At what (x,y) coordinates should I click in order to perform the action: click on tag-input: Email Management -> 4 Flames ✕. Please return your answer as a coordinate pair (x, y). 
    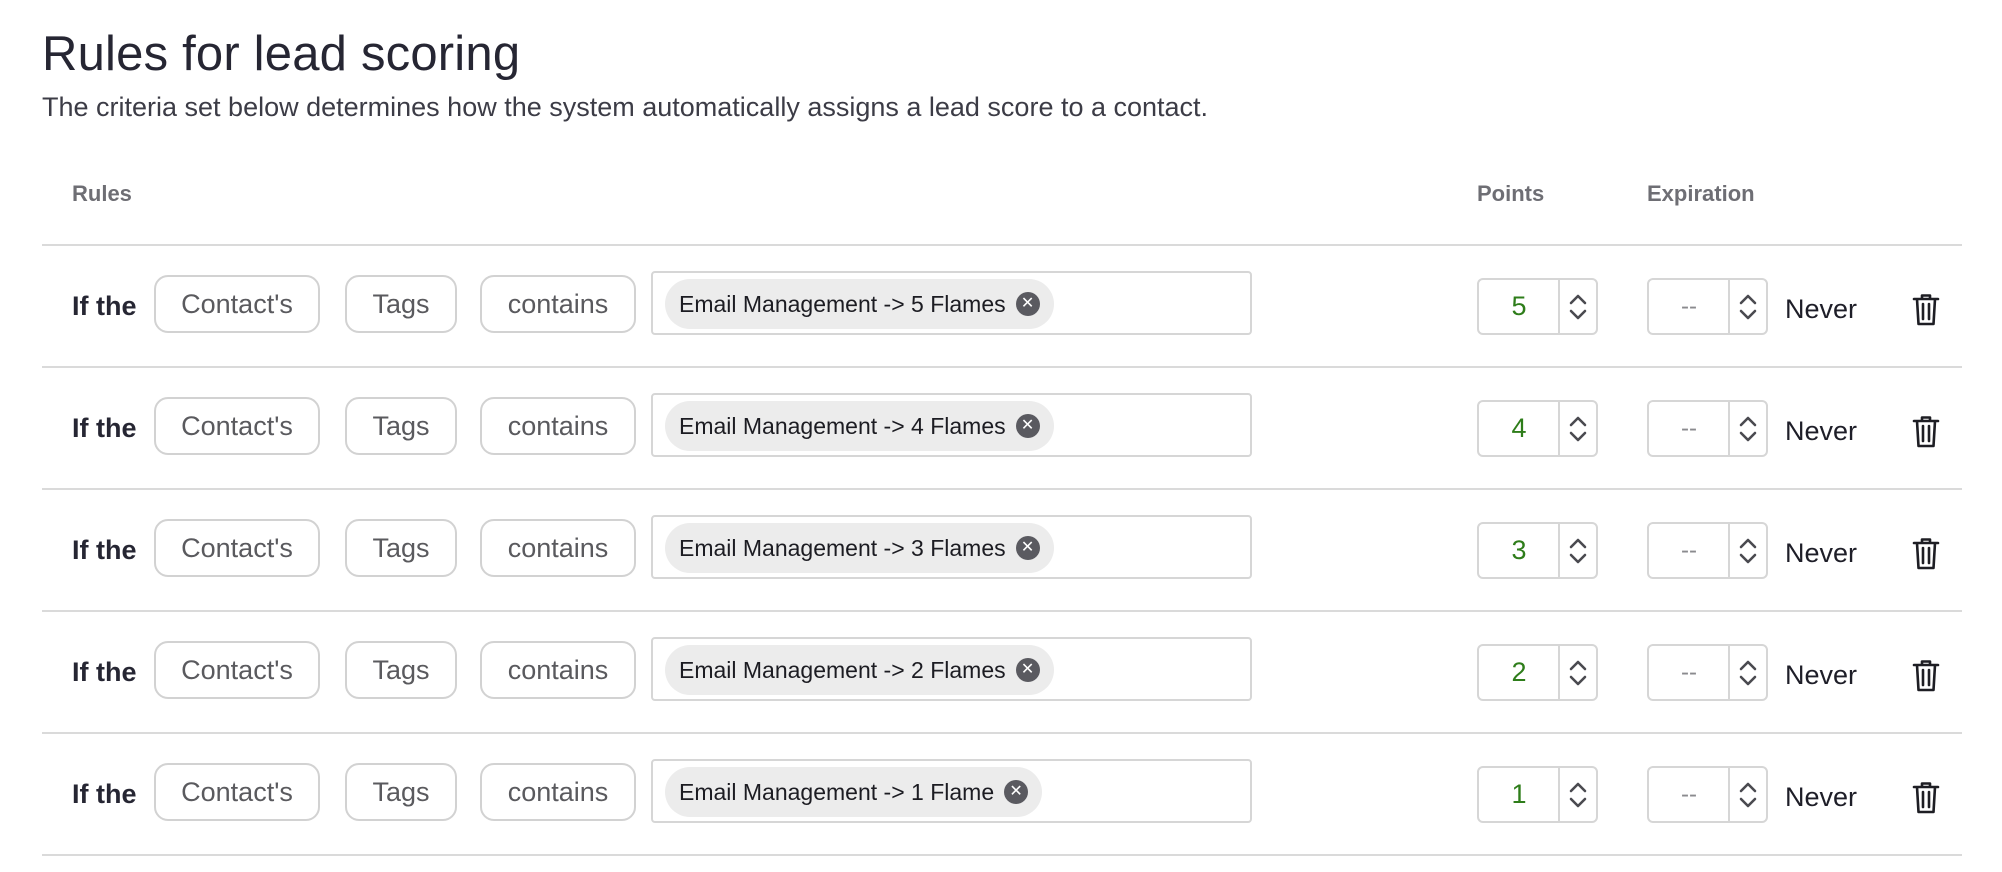
    Looking at the image, I should click on (951, 425).